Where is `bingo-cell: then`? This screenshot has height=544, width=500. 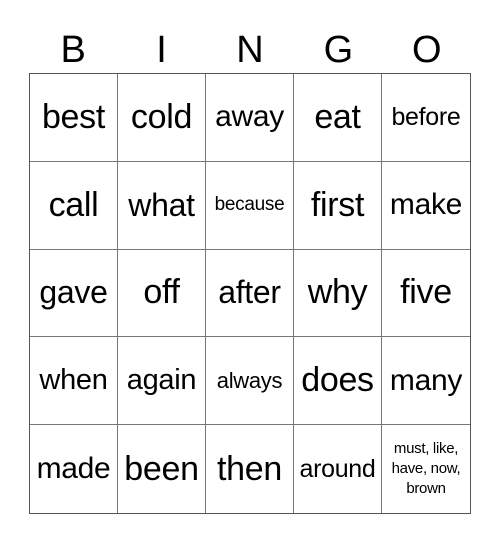 bingo-cell: then is located at coordinates (250, 469).